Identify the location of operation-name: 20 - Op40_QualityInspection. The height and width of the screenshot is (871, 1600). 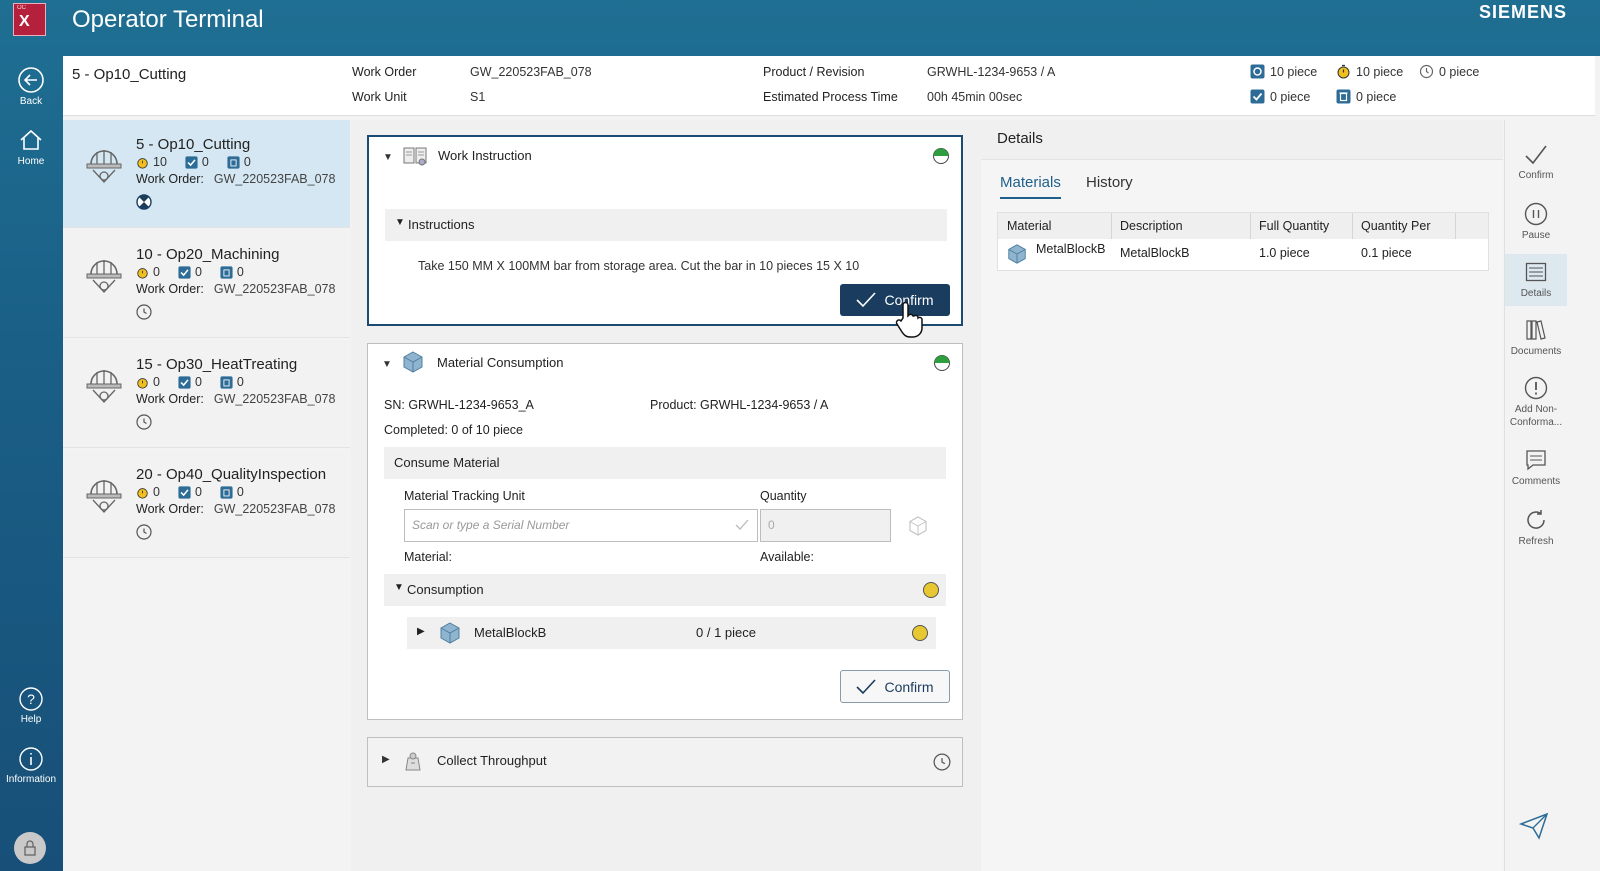
(231, 474).